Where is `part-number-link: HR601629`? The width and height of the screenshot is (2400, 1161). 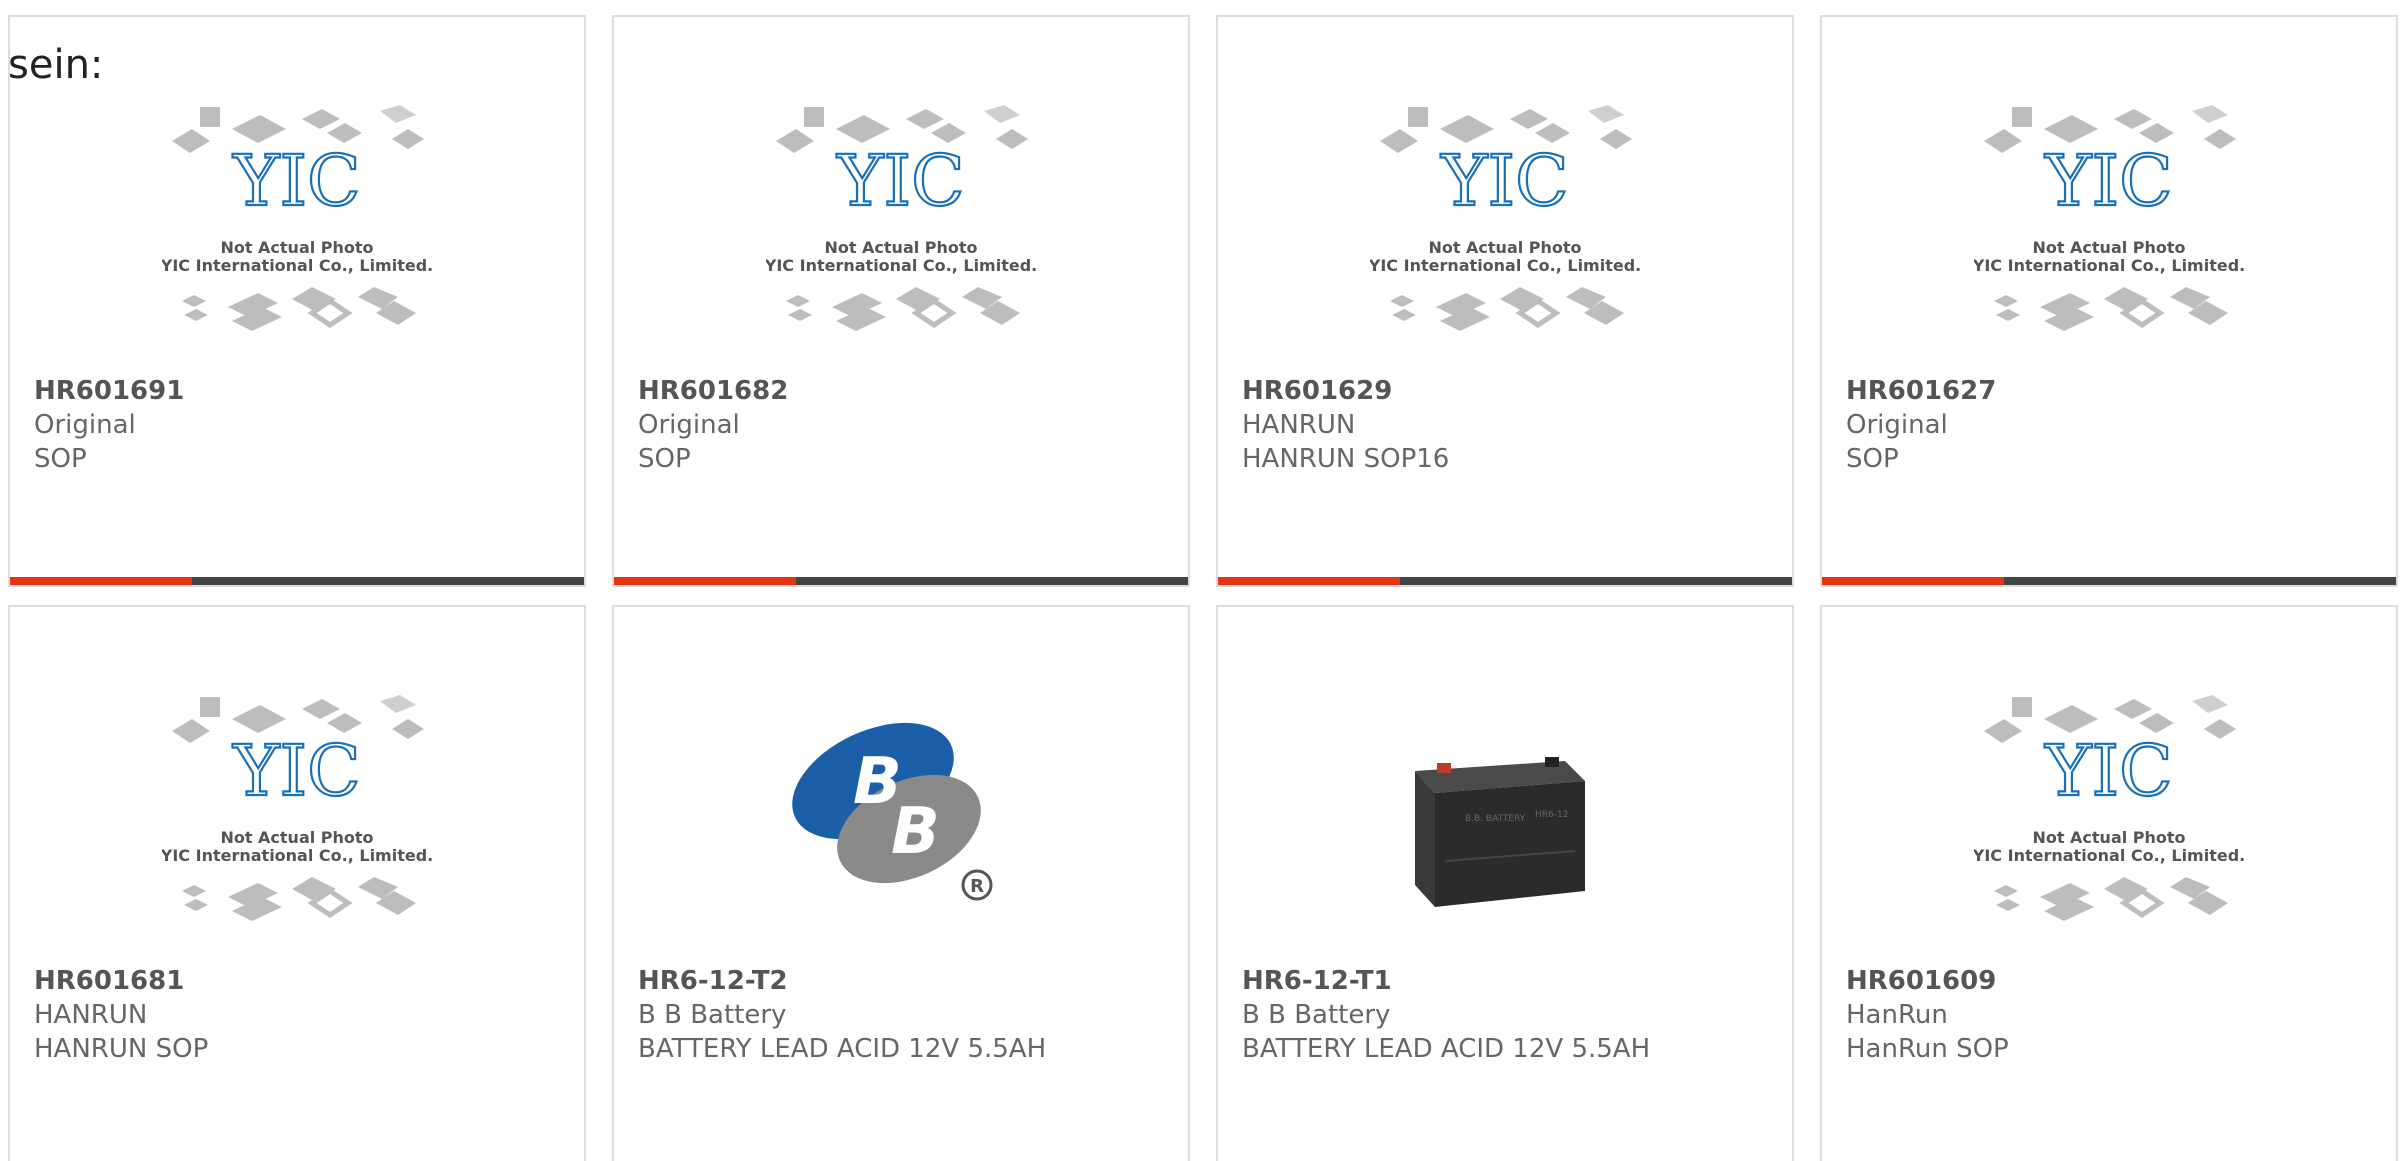
part-number-link: HR601629 is located at coordinates (1509, 391).